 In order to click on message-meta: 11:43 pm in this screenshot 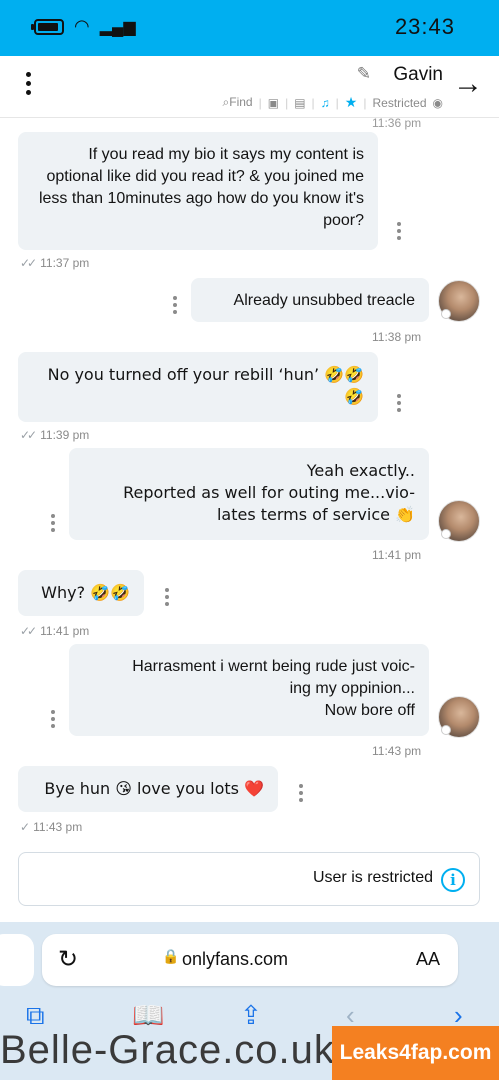, I will do `click(396, 751)`.